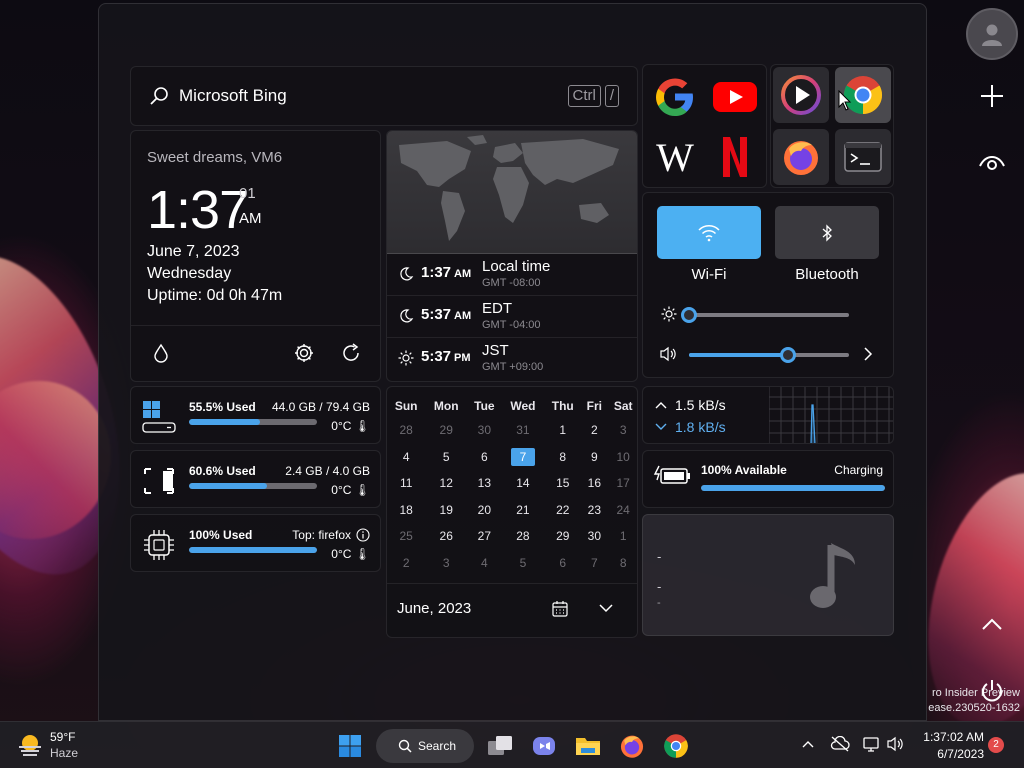  I want to click on firefox-shortcut, so click(801, 157).